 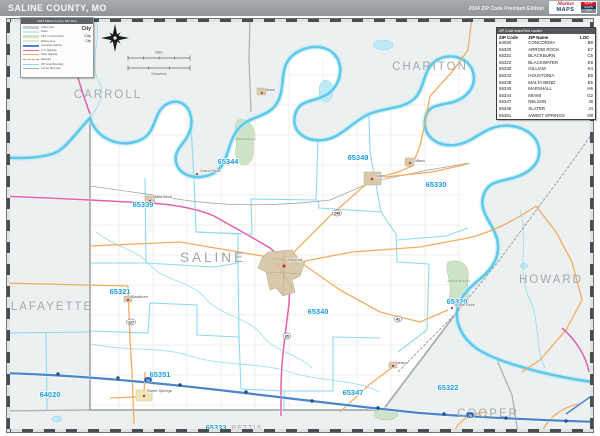 I want to click on zip-label-65322: 65322, so click(x=448, y=387).